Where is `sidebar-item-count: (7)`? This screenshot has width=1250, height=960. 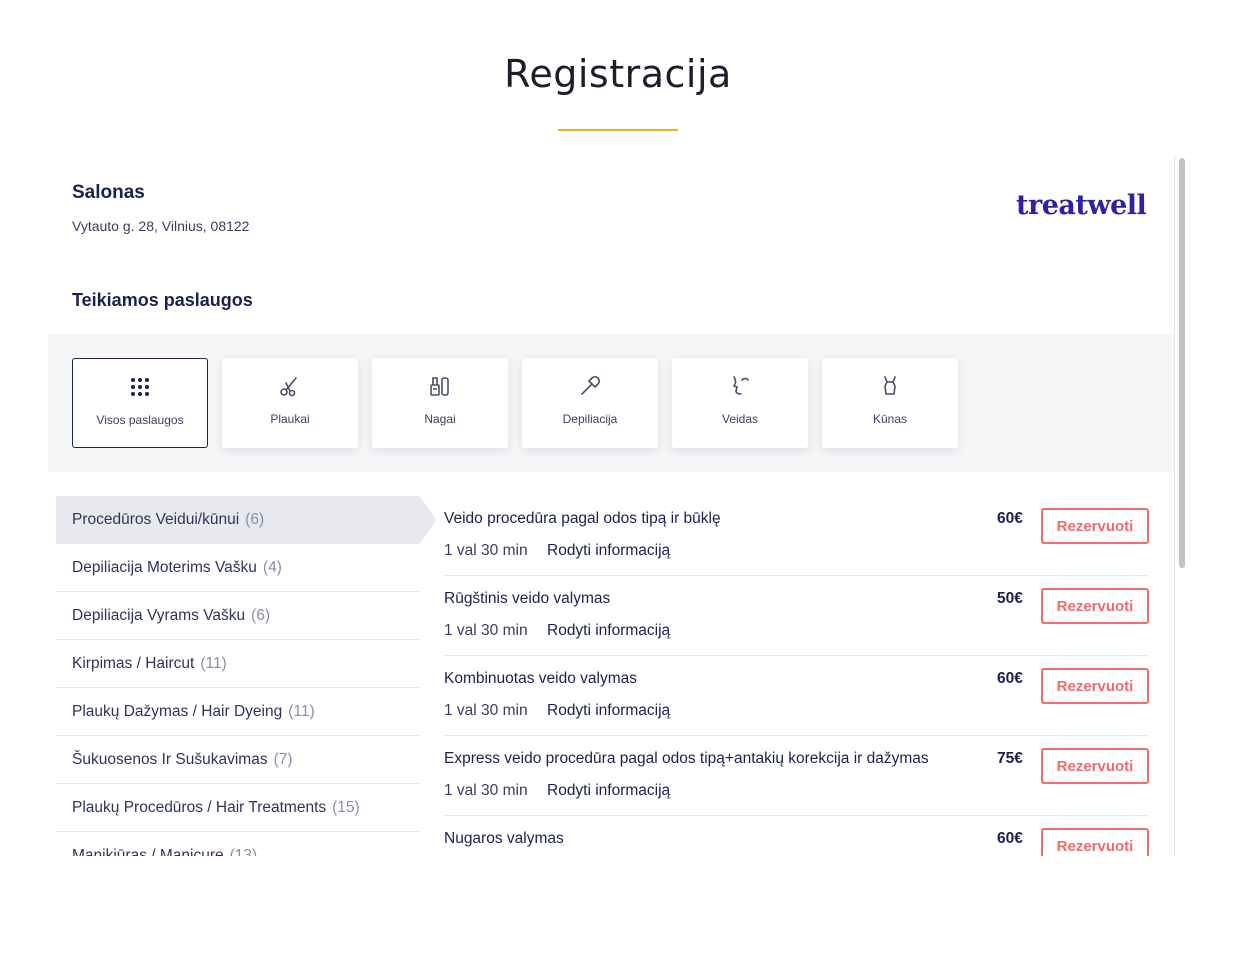
sidebar-item-count: (7) is located at coordinates (283, 759).